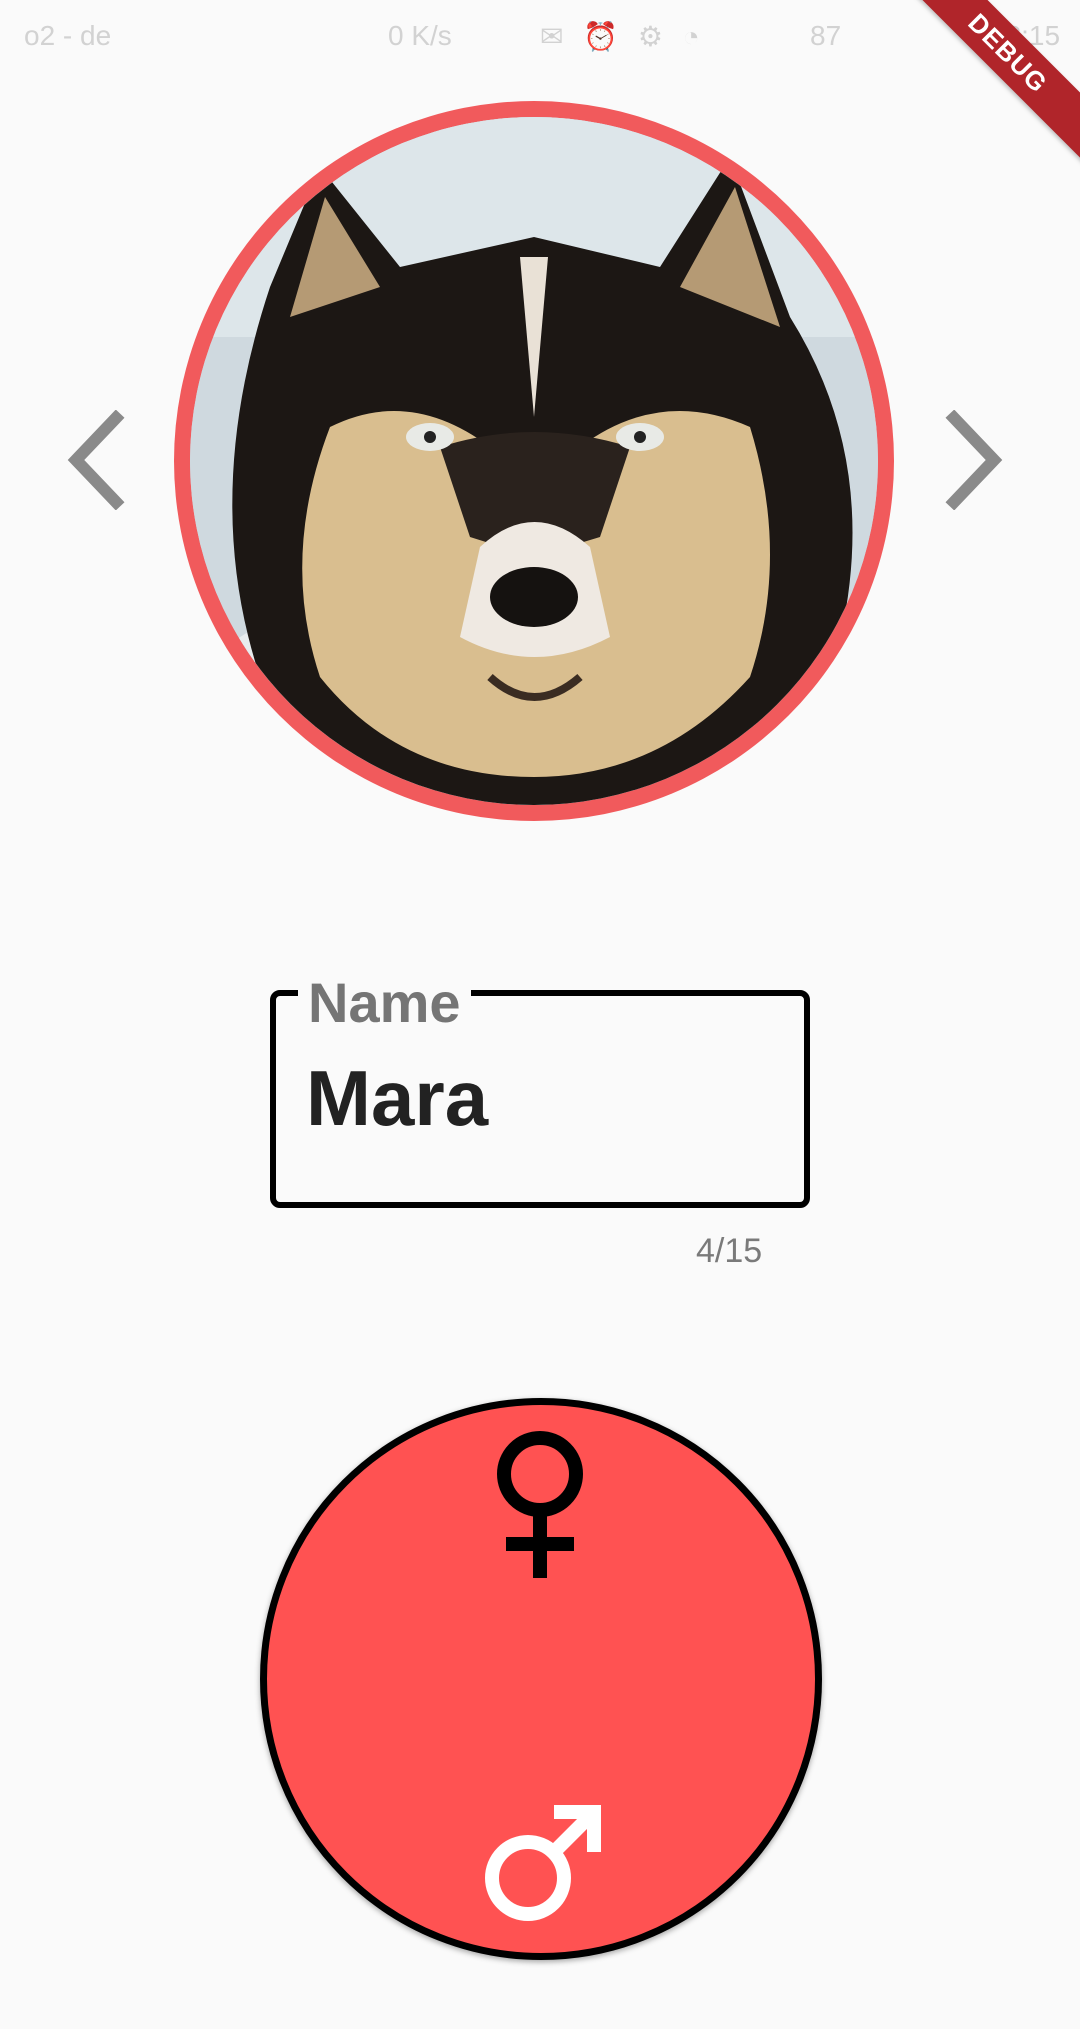  Describe the element at coordinates (623, 36) in the screenshot. I see `status-icons: ✉ ⏰ ⚙ ◔` at that location.